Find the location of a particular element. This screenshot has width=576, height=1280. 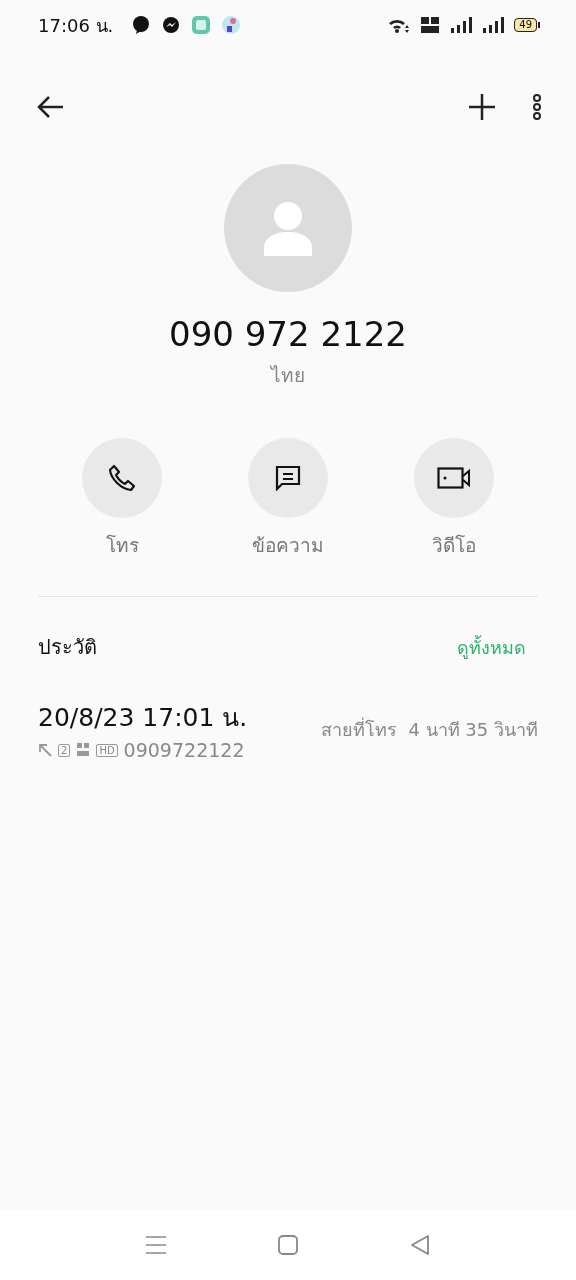

sim-indicator: 2 is located at coordinates (64, 750).